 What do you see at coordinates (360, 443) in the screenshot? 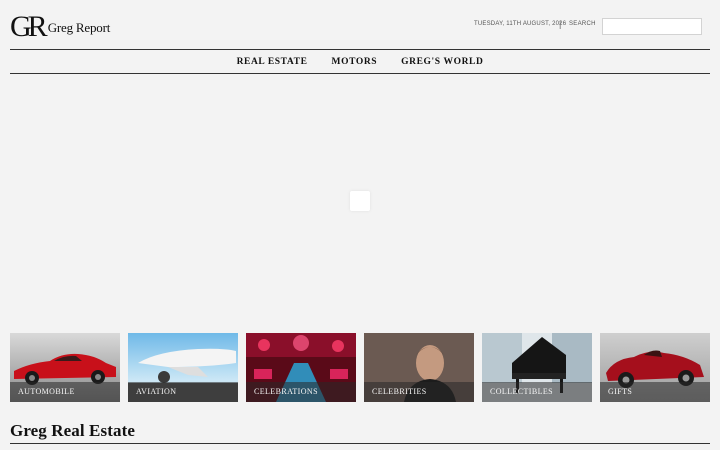
I see `section-divider` at bounding box center [360, 443].